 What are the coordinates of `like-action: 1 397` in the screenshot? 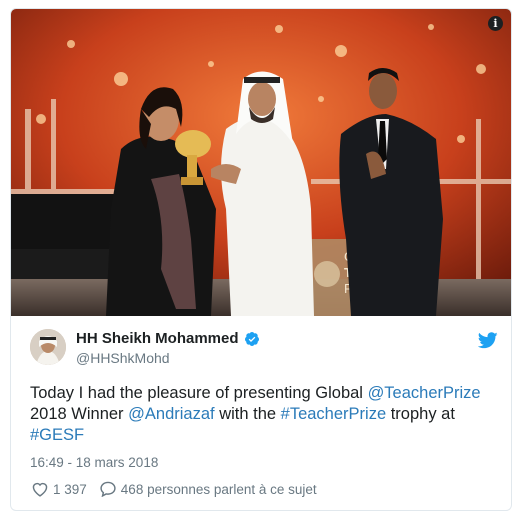 It's located at (59, 489).